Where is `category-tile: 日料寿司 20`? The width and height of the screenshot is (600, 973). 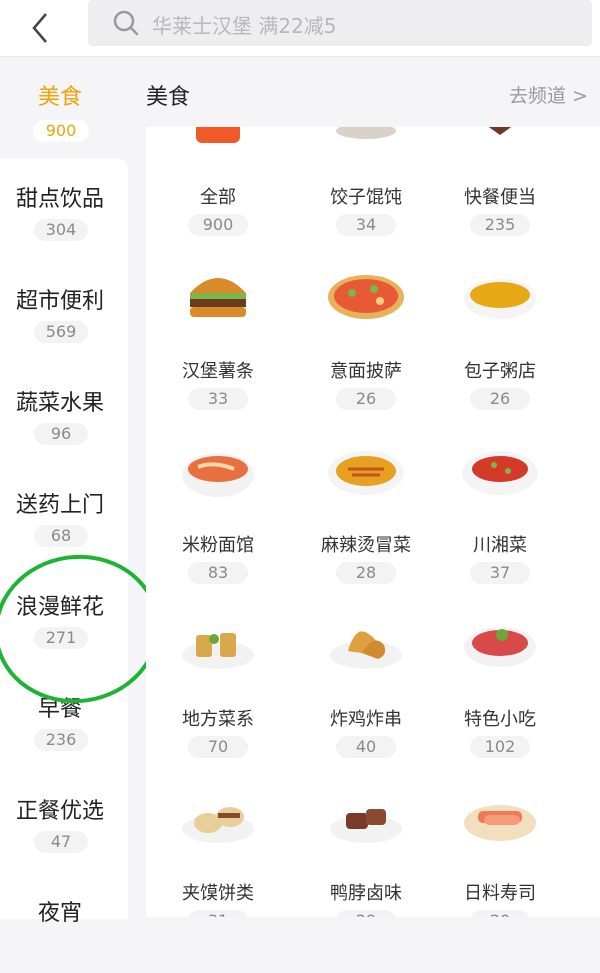
category-tile: 日料寿司 20 is located at coordinates (500, 850).